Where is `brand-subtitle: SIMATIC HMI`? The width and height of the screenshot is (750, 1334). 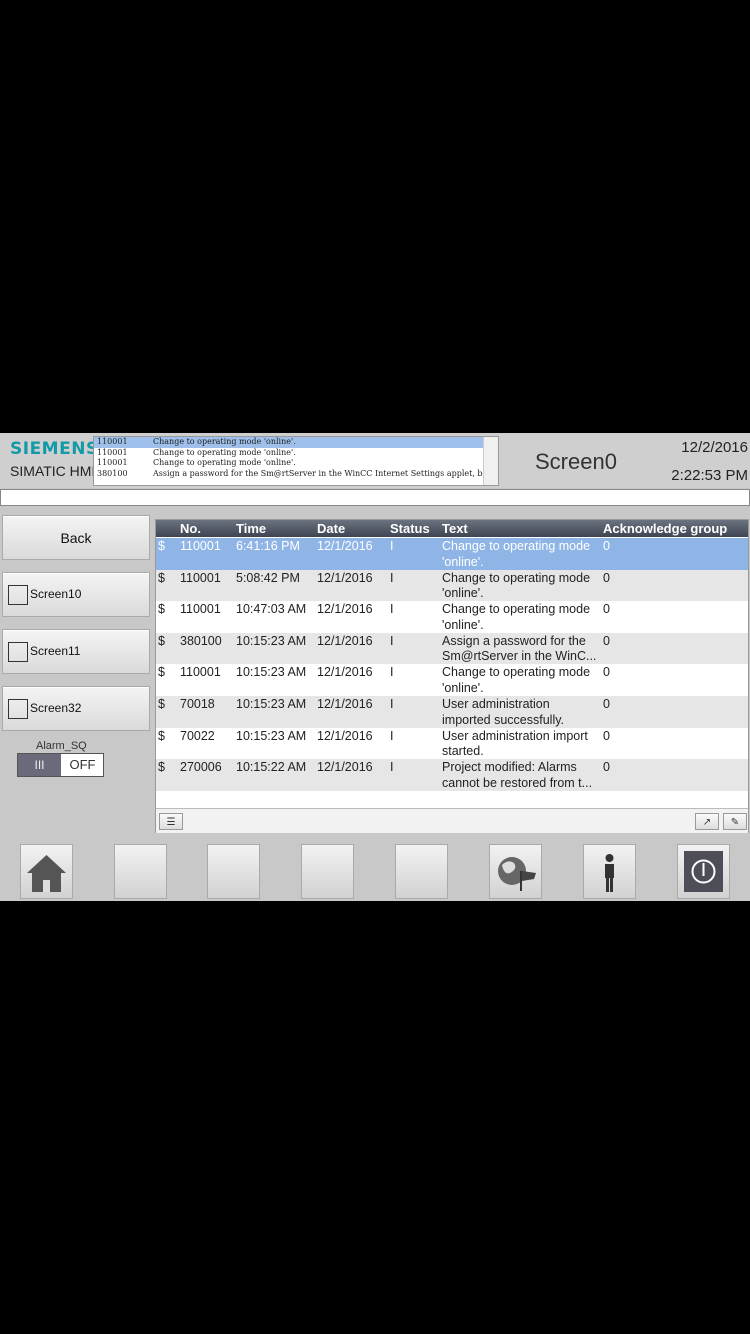 brand-subtitle: SIMATIC HMI is located at coordinates (53, 471).